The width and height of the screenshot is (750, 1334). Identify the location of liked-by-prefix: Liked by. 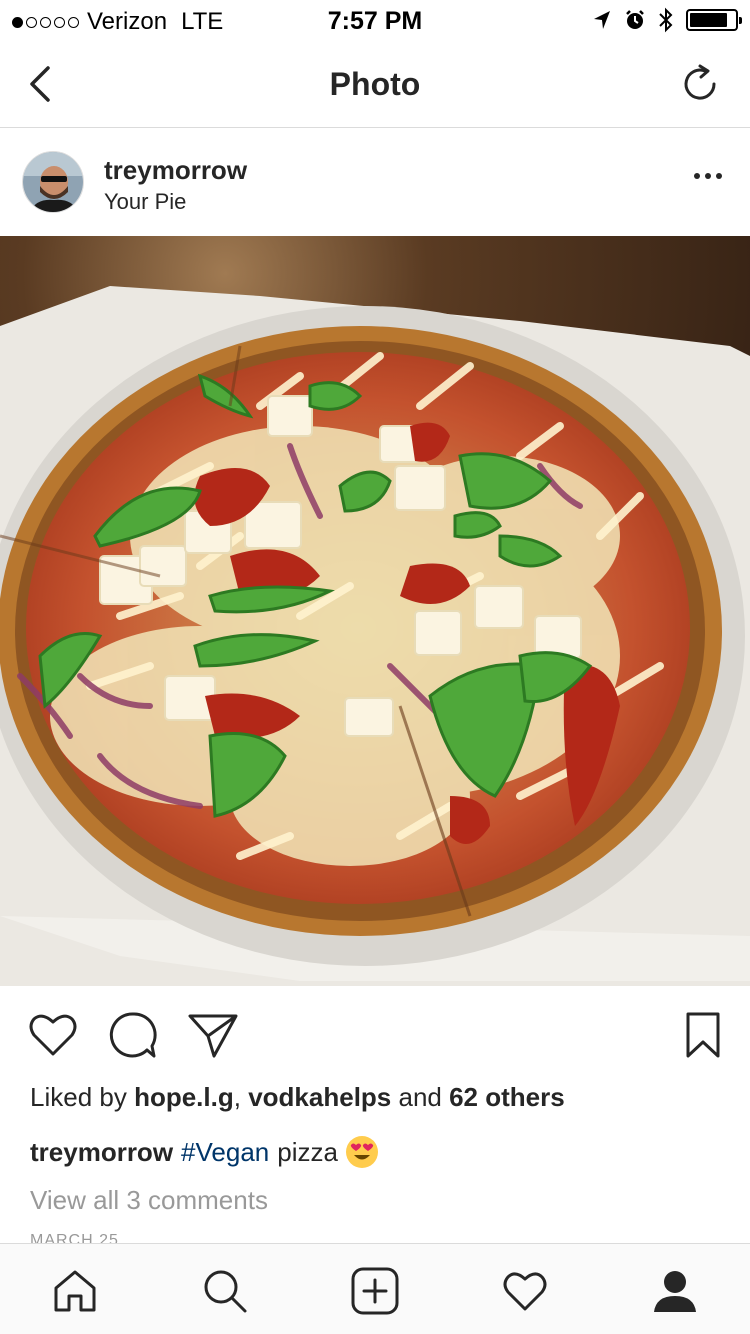
(82, 1097).